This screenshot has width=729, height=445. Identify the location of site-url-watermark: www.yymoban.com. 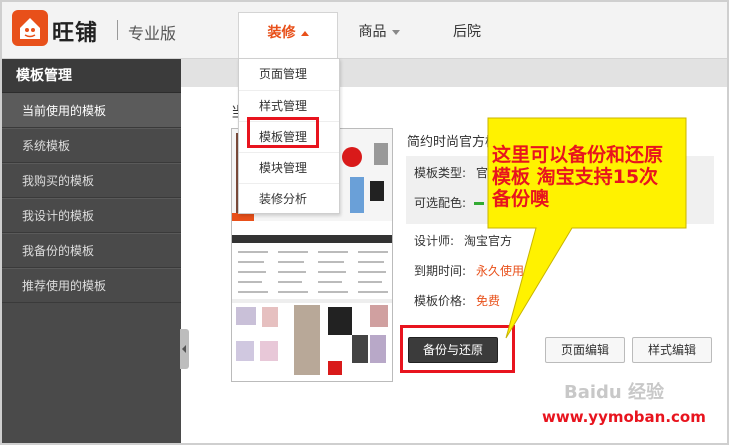
(624, 417).